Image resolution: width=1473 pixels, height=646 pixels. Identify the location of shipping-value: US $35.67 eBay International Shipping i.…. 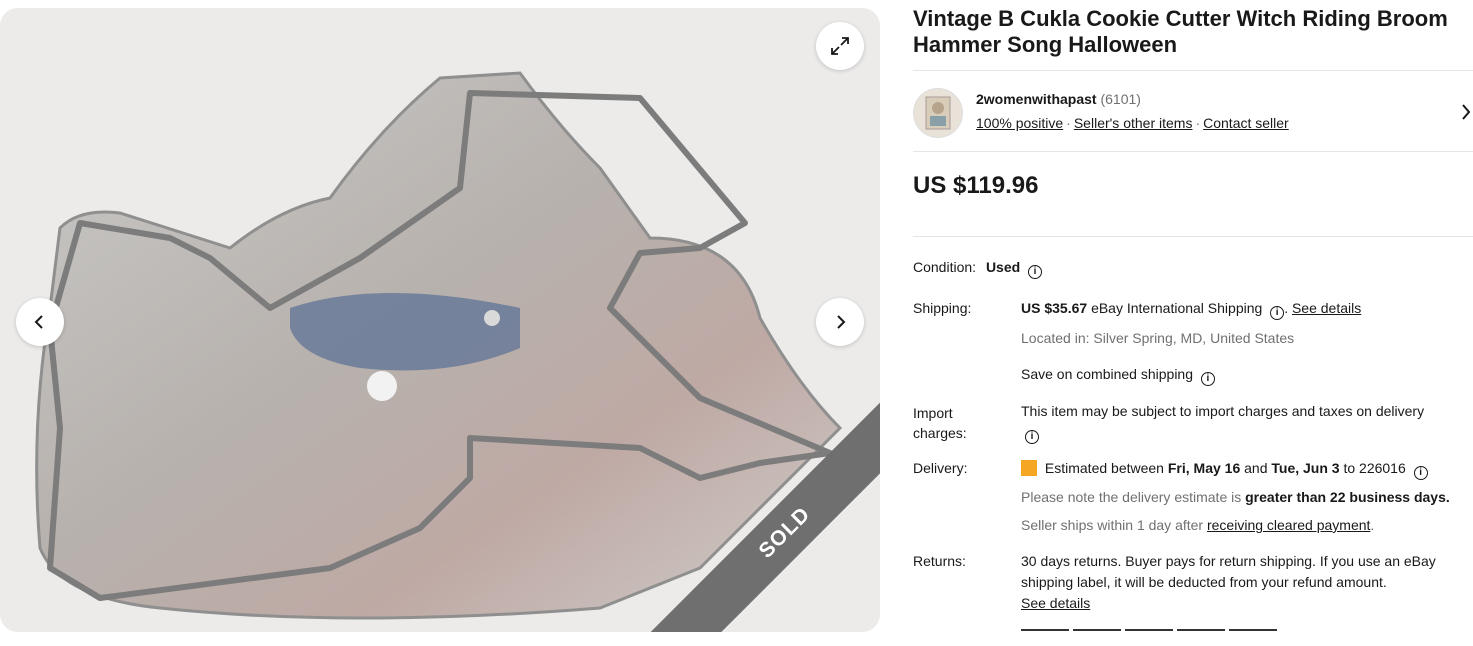
(1247, 309).